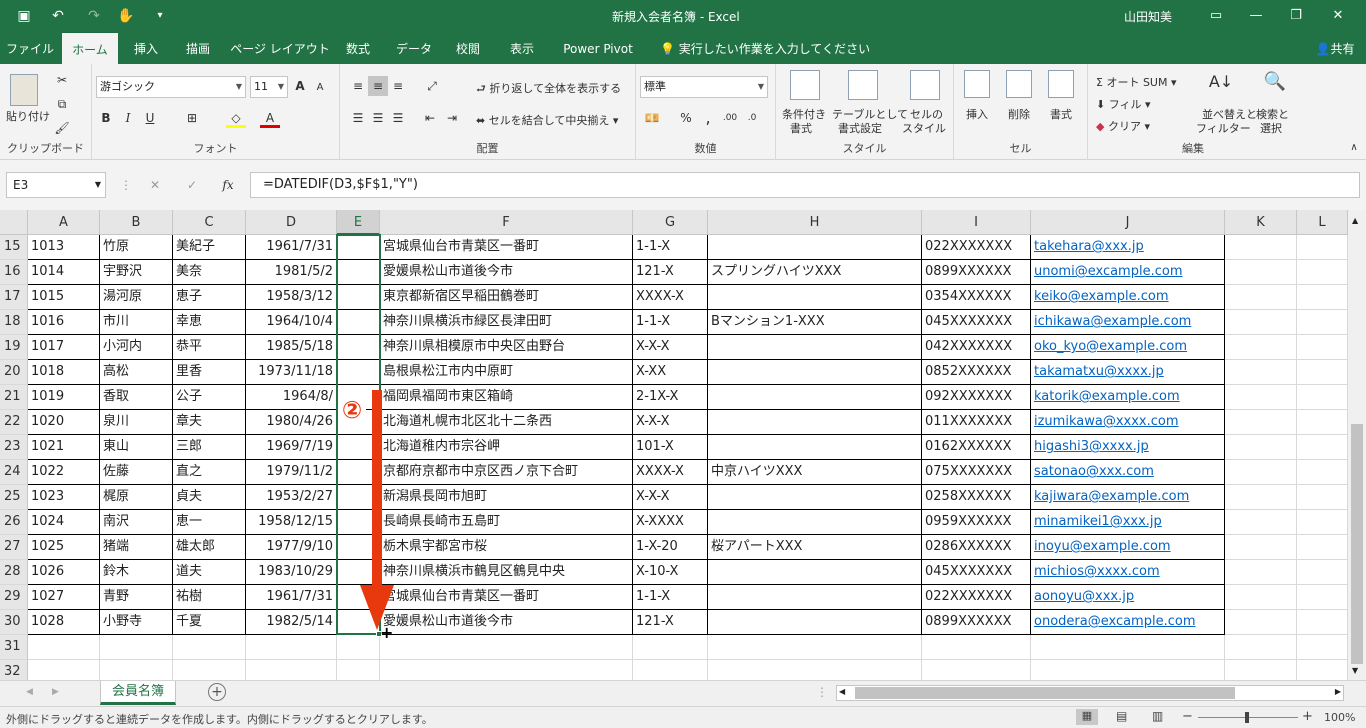 The height and width of the screenshot is (728, 1366). I want to click on table-cell: 里香, so click(209, 372).